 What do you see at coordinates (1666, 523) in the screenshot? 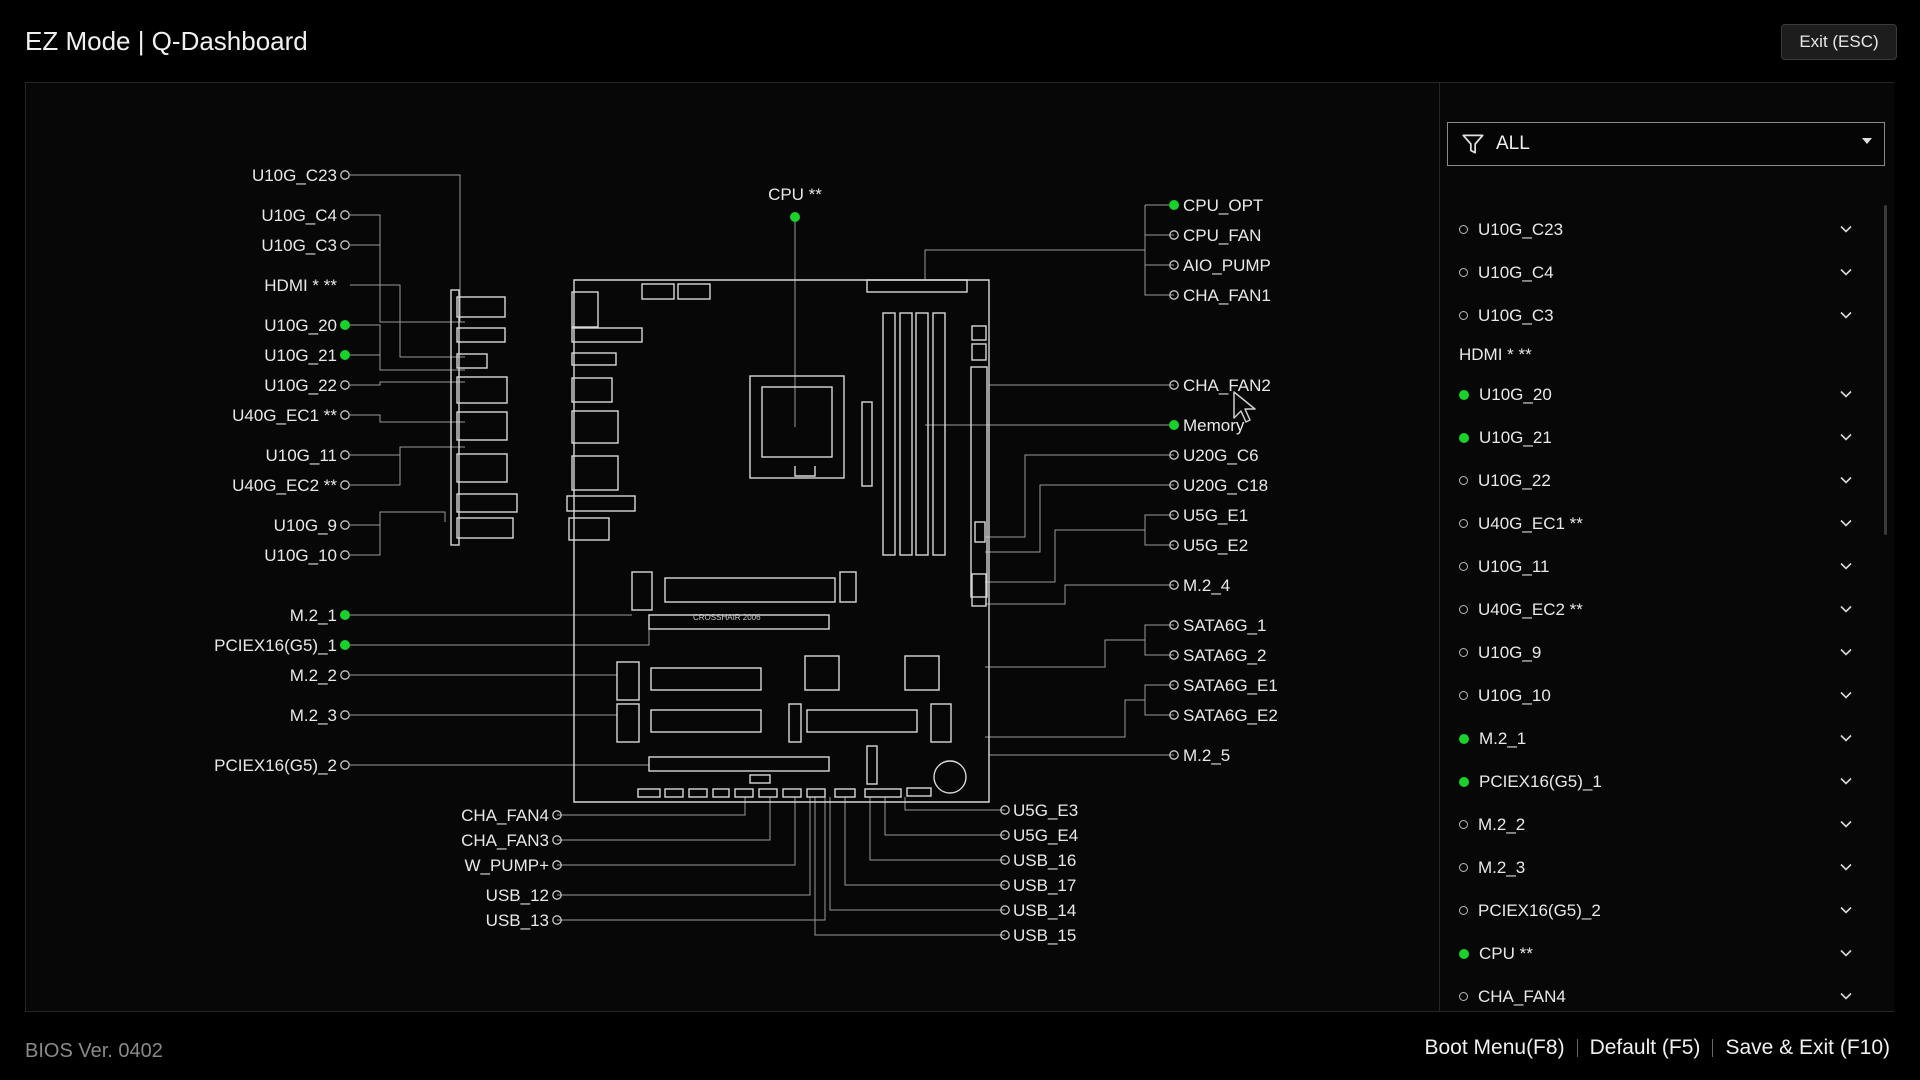
I see `list-item: U40G_EC1 **` at bounding box center [1666, 523].